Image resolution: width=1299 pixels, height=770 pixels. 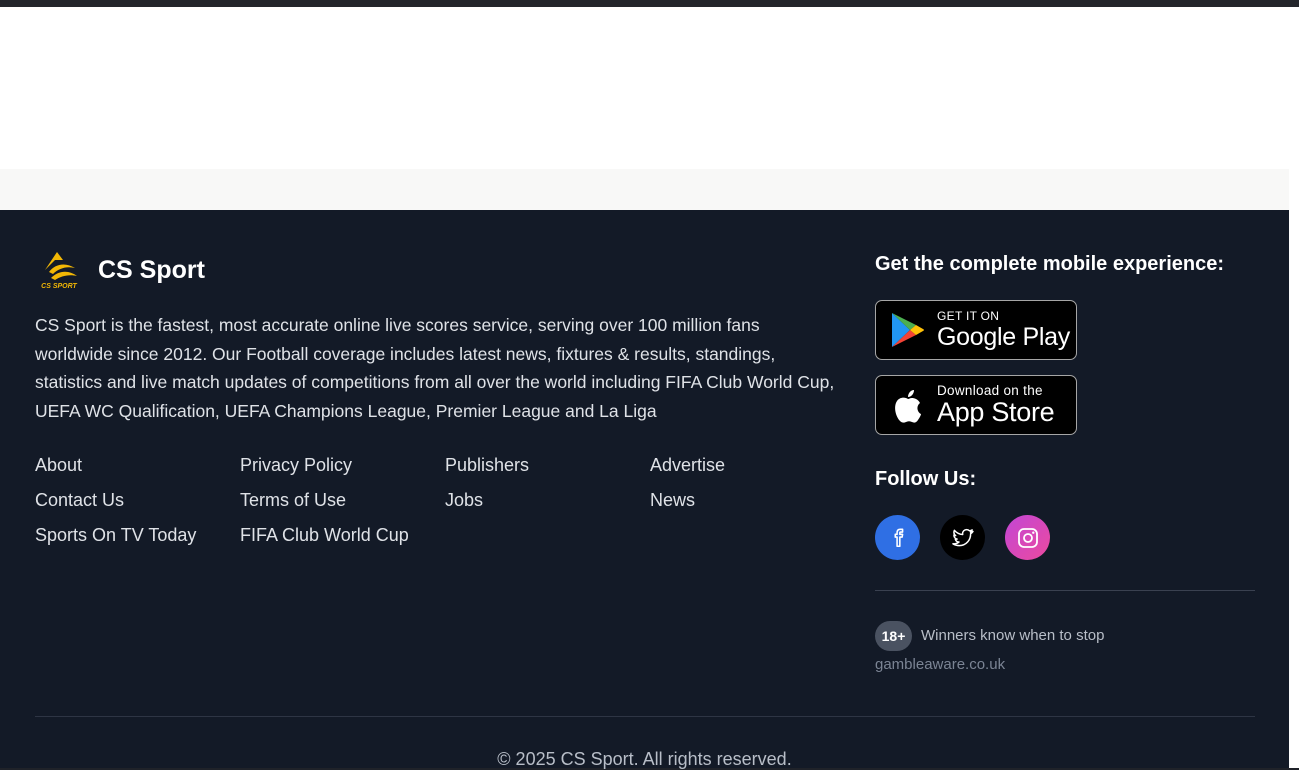 What do you see at coordinates (996, 412) in the screenshot?
I see `app-store-big-label: App Store` at bounding box center [996, 412].